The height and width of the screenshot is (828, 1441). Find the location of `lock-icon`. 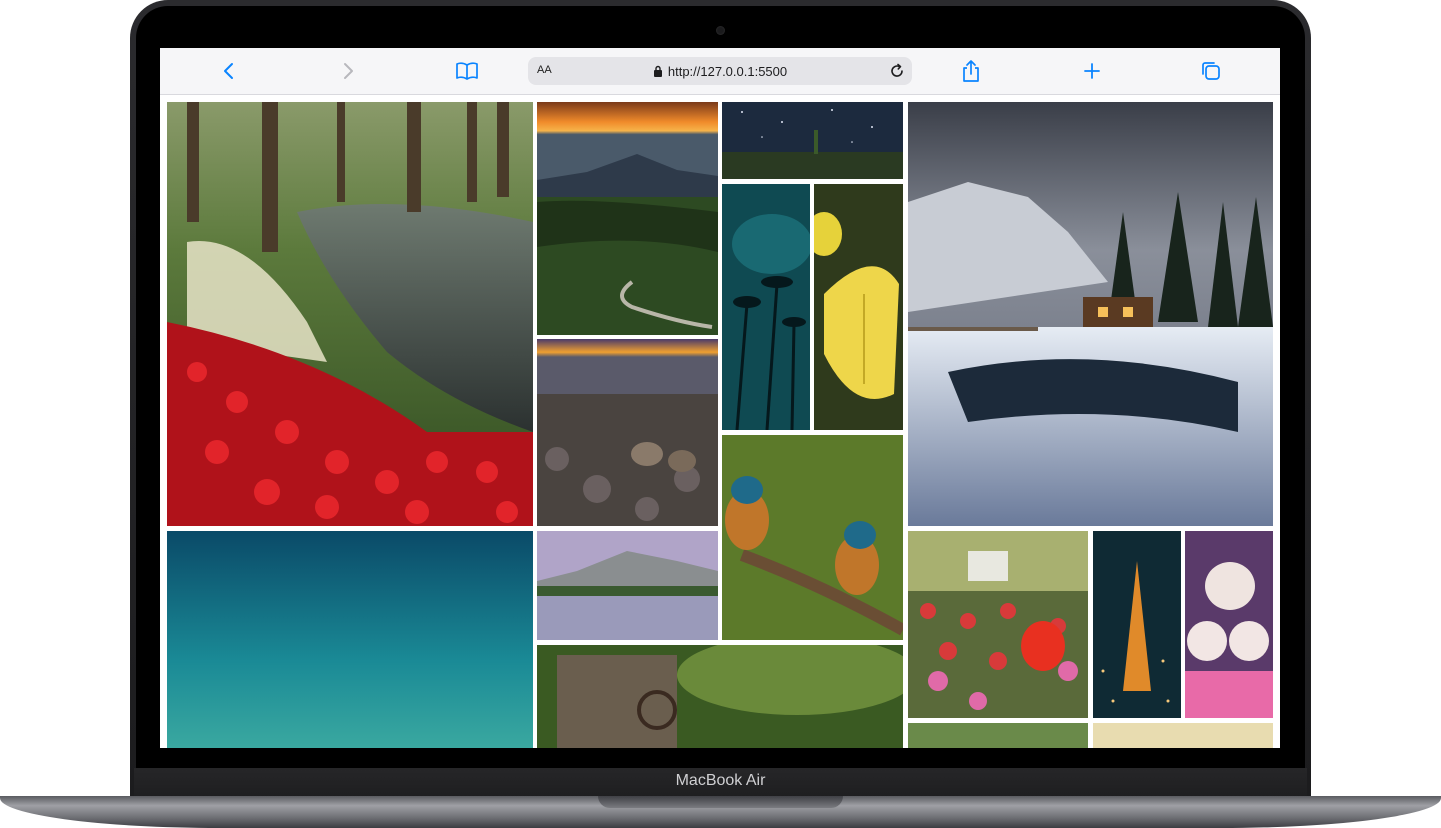

lock-icon is located at coordinates (657, 71).